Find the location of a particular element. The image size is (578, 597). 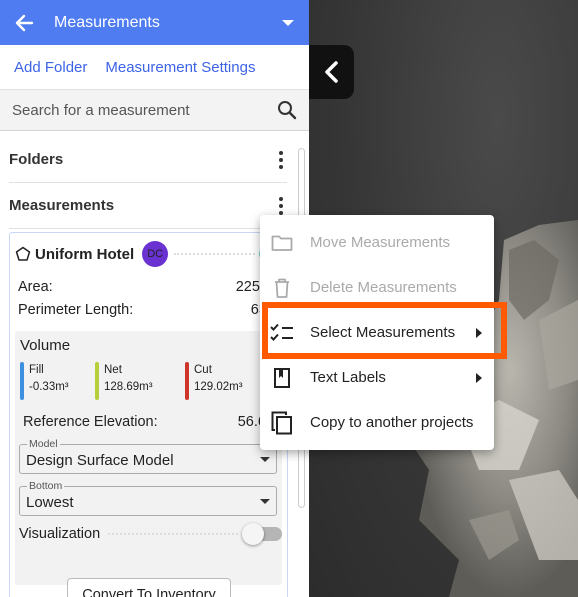

menu-item-move-measurements: Move Measurements is located at coordinates (377, 242).